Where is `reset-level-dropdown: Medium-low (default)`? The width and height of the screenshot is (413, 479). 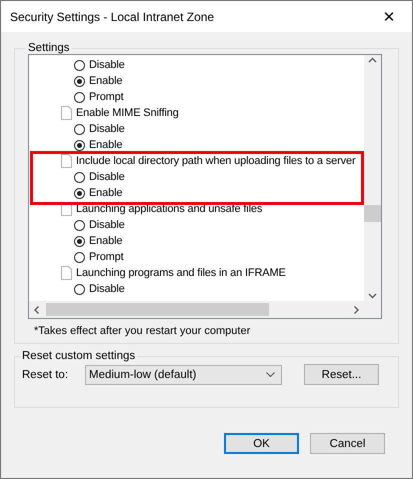 reset-level-dropdown: Medium-low (default) is located at coordinates (183, 374).